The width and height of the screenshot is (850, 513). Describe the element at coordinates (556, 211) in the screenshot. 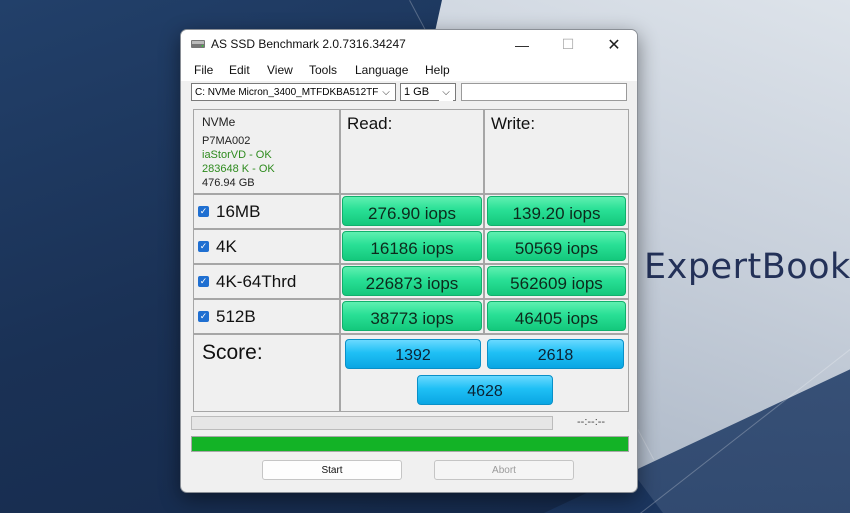

I see `write-result: 139.20 iops` at that location.